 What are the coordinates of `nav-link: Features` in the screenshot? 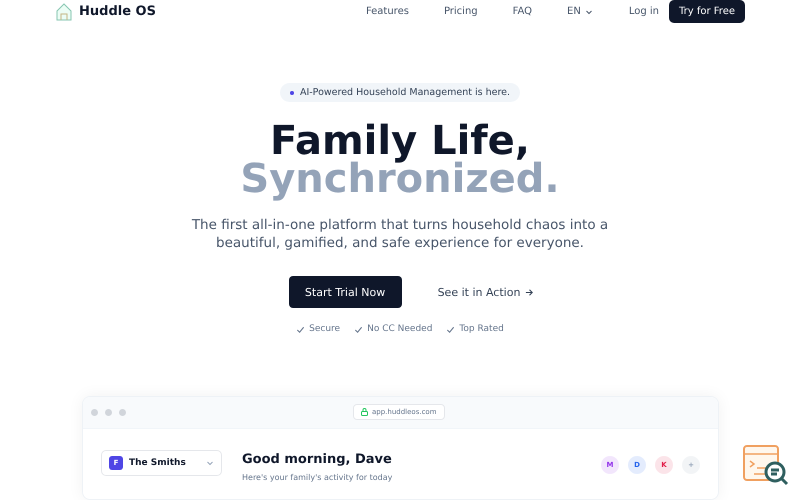 It's located at (387, 11).